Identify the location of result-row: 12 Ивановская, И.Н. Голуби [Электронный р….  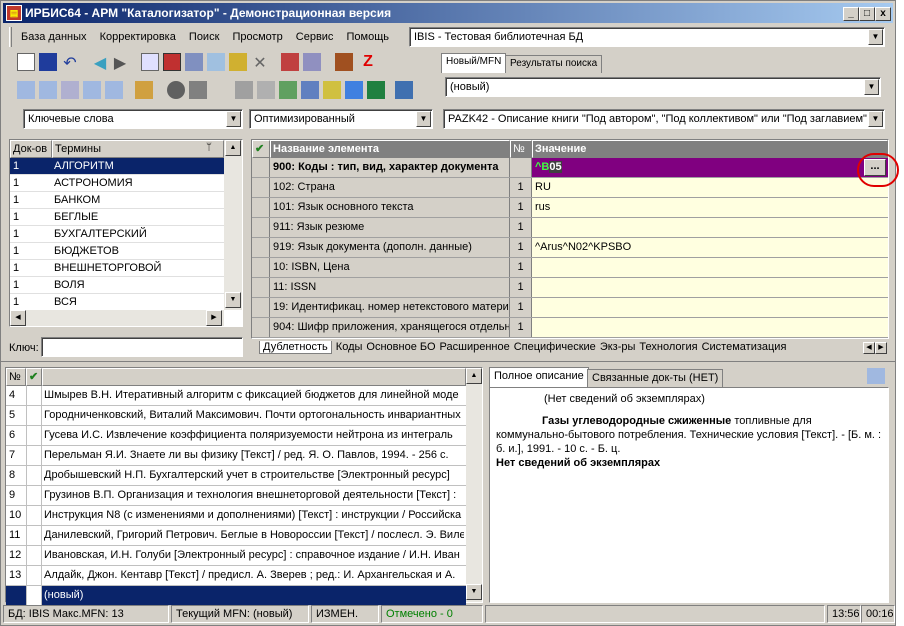
(236, 556).